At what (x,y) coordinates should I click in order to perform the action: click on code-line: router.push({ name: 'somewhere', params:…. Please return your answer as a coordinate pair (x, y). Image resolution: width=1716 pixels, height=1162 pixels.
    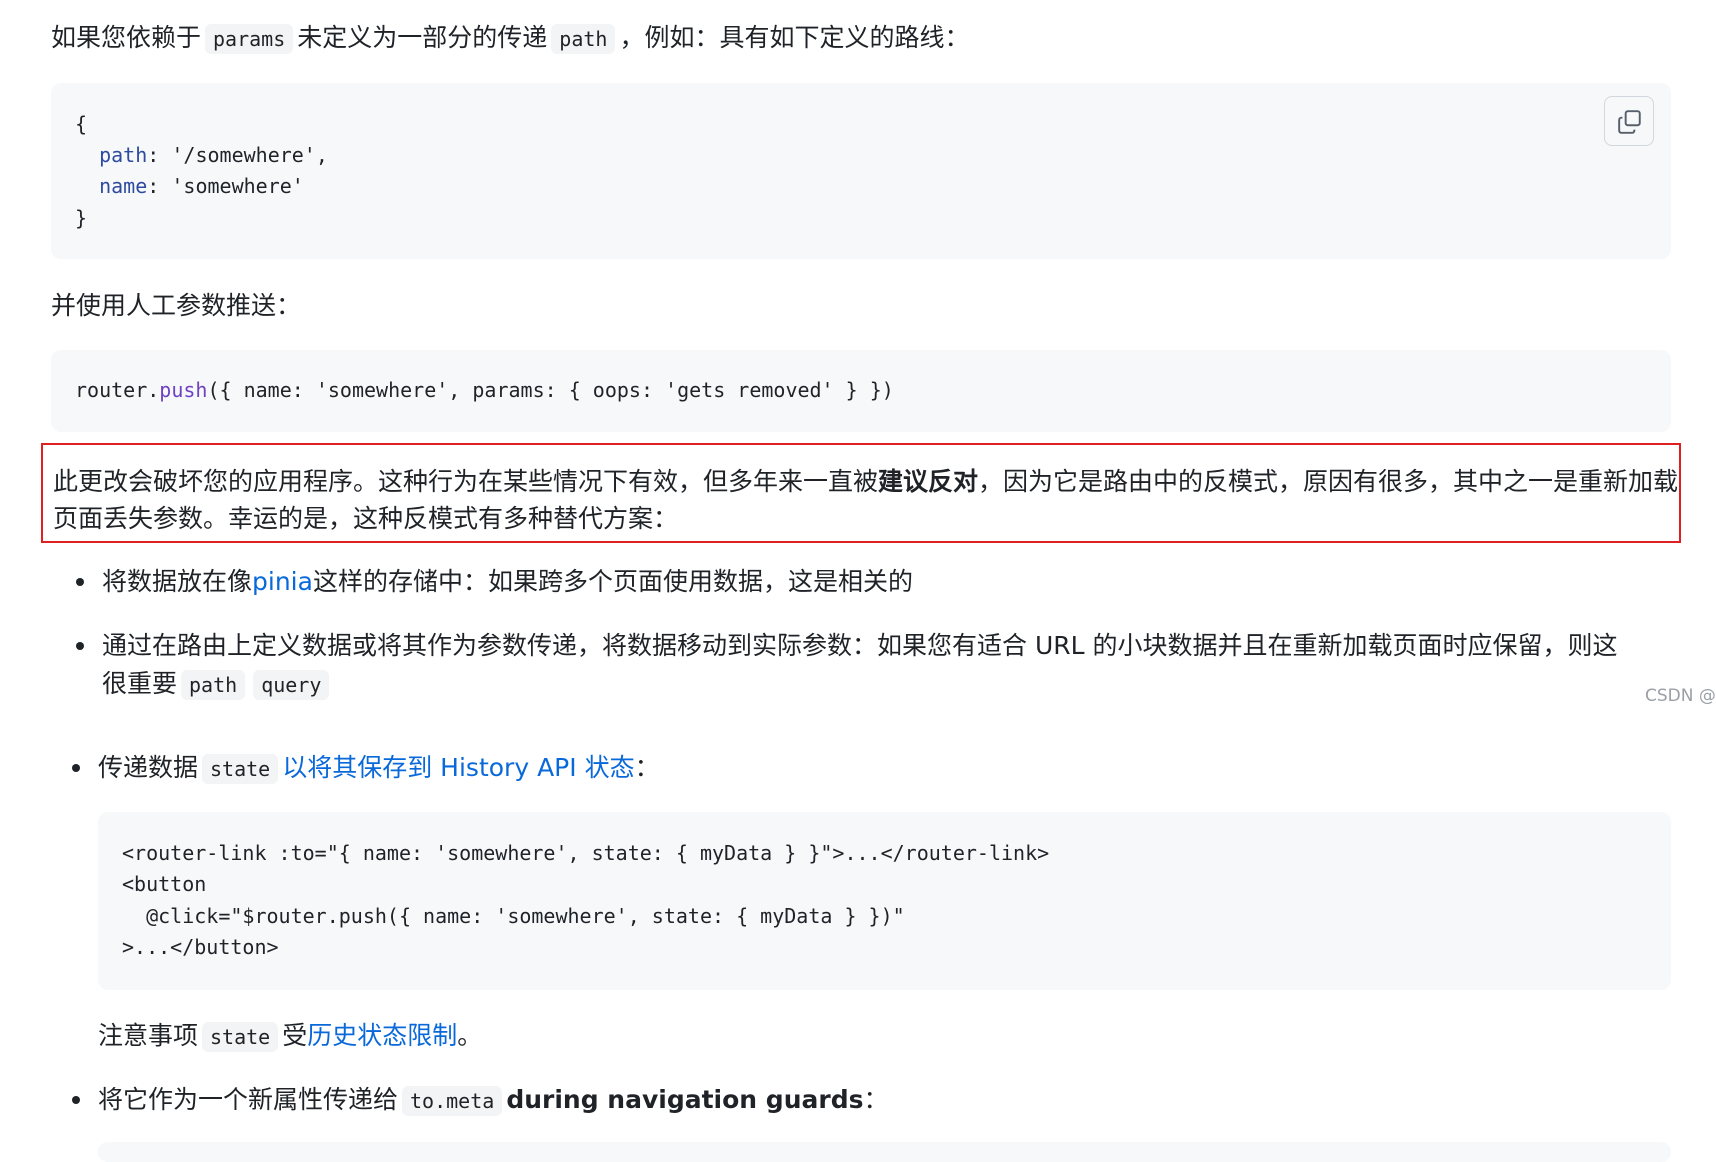
    Looking at the image, I should click on (484, 390).